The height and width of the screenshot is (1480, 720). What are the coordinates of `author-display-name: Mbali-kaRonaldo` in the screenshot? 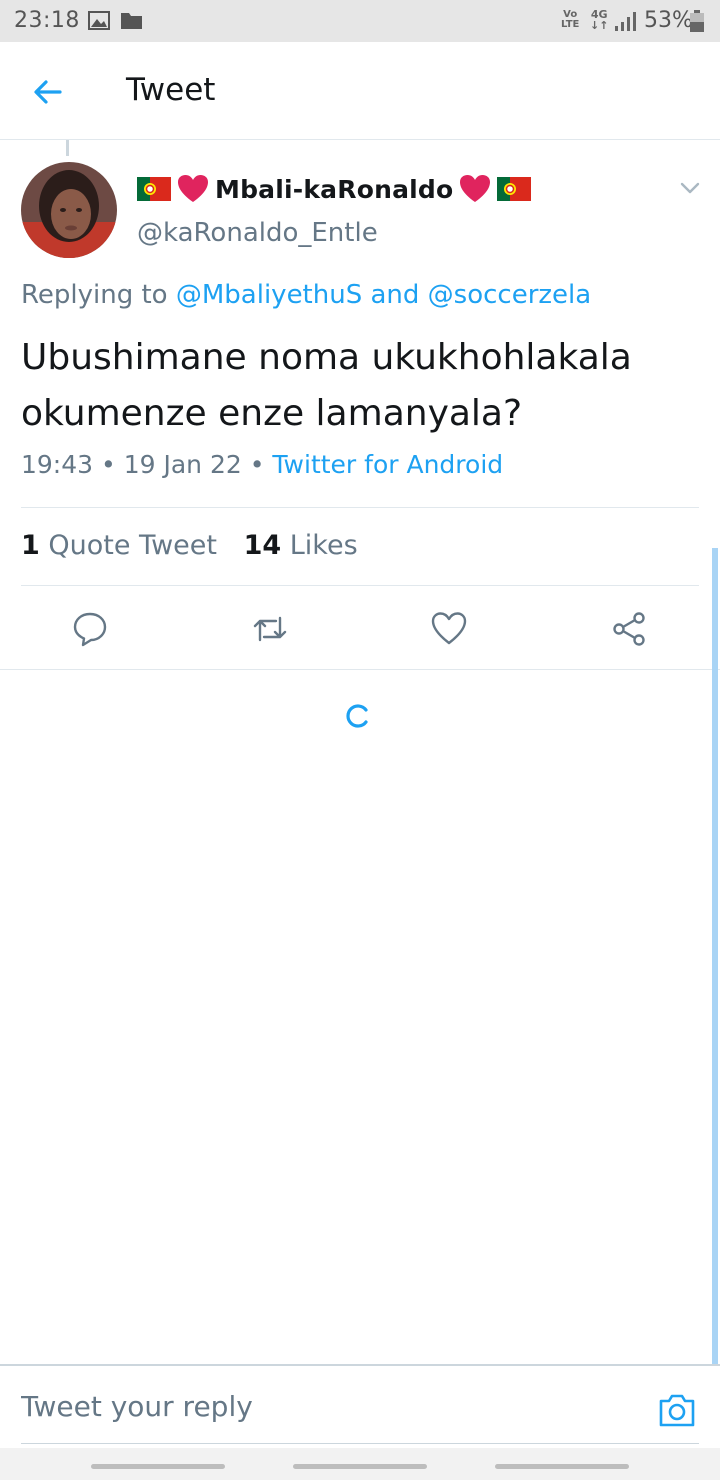 It's located at (334, 189).